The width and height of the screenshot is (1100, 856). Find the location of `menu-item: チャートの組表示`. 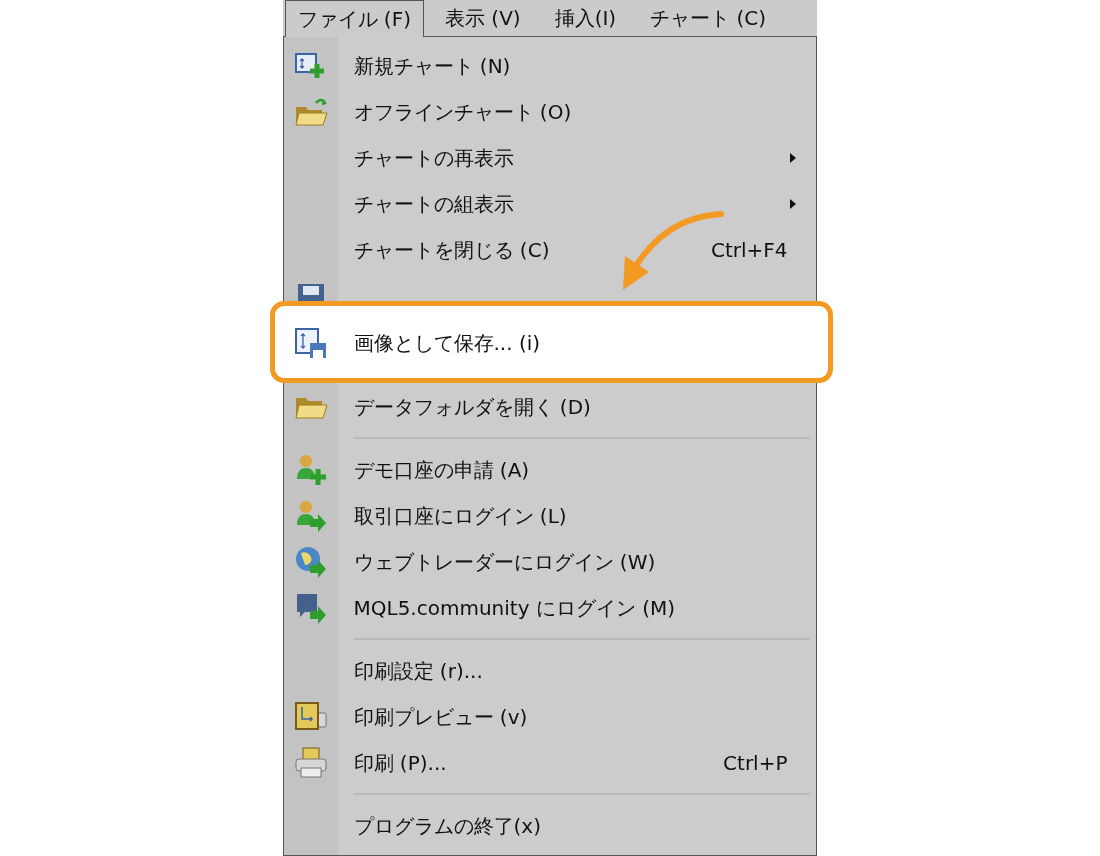

menu-item: チャートの組表示 is located at coordinates (549, 204).